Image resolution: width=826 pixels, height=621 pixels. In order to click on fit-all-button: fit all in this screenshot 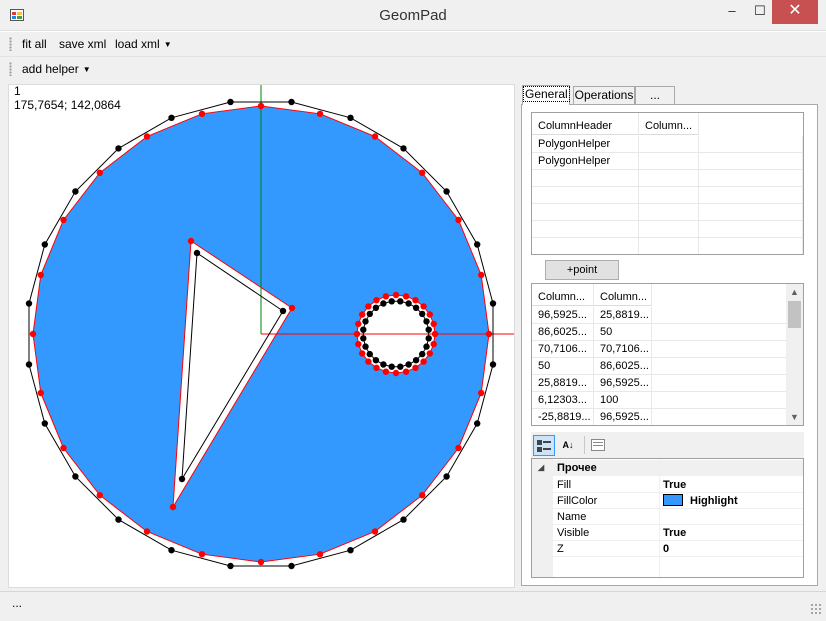, I will do `click(34, 44)`.